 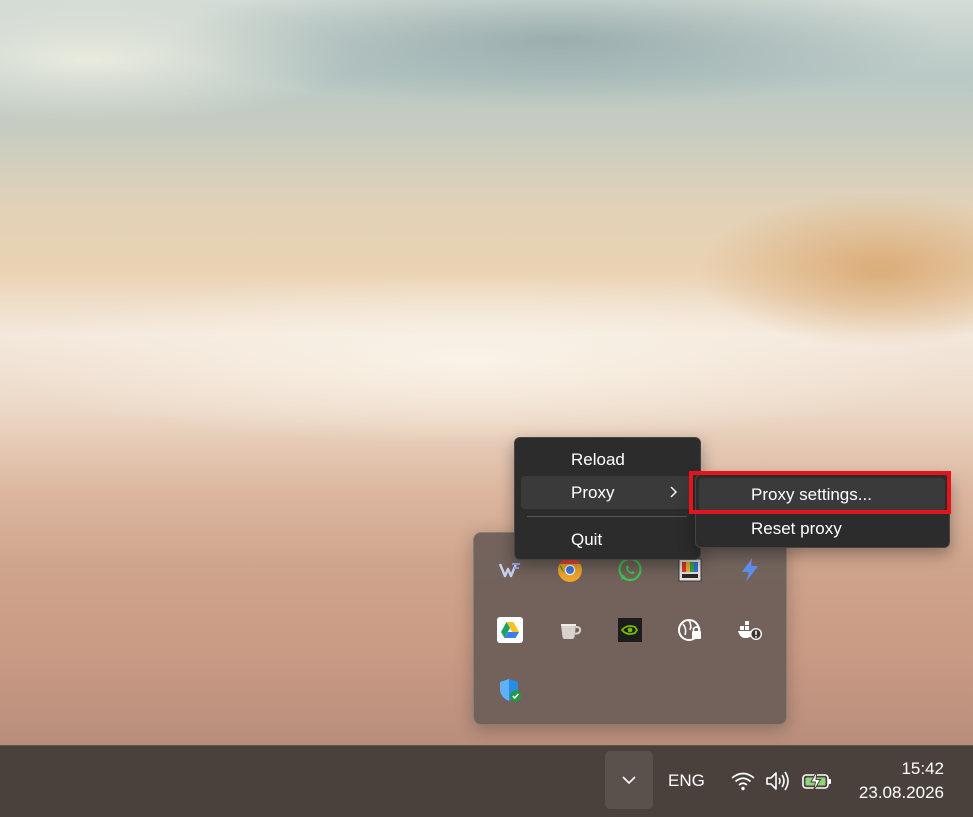 What do you see at coordinates (690, 570) in the screenshot?
I see `colorful-app-icon` at bounding box center [690, 570].